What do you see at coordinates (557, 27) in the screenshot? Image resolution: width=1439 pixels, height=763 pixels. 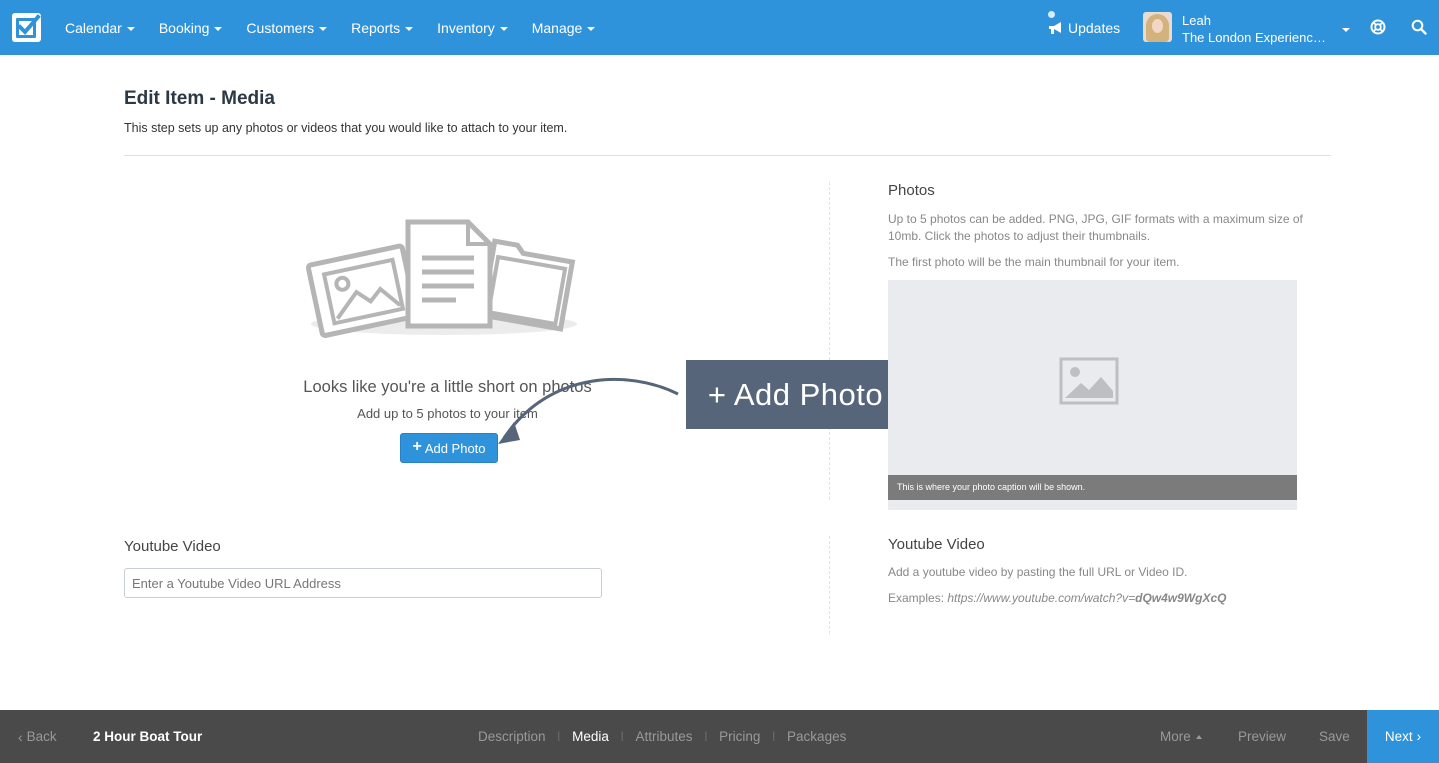 I see `nav-manage-label: Manage` at bounding box center [557, 27].